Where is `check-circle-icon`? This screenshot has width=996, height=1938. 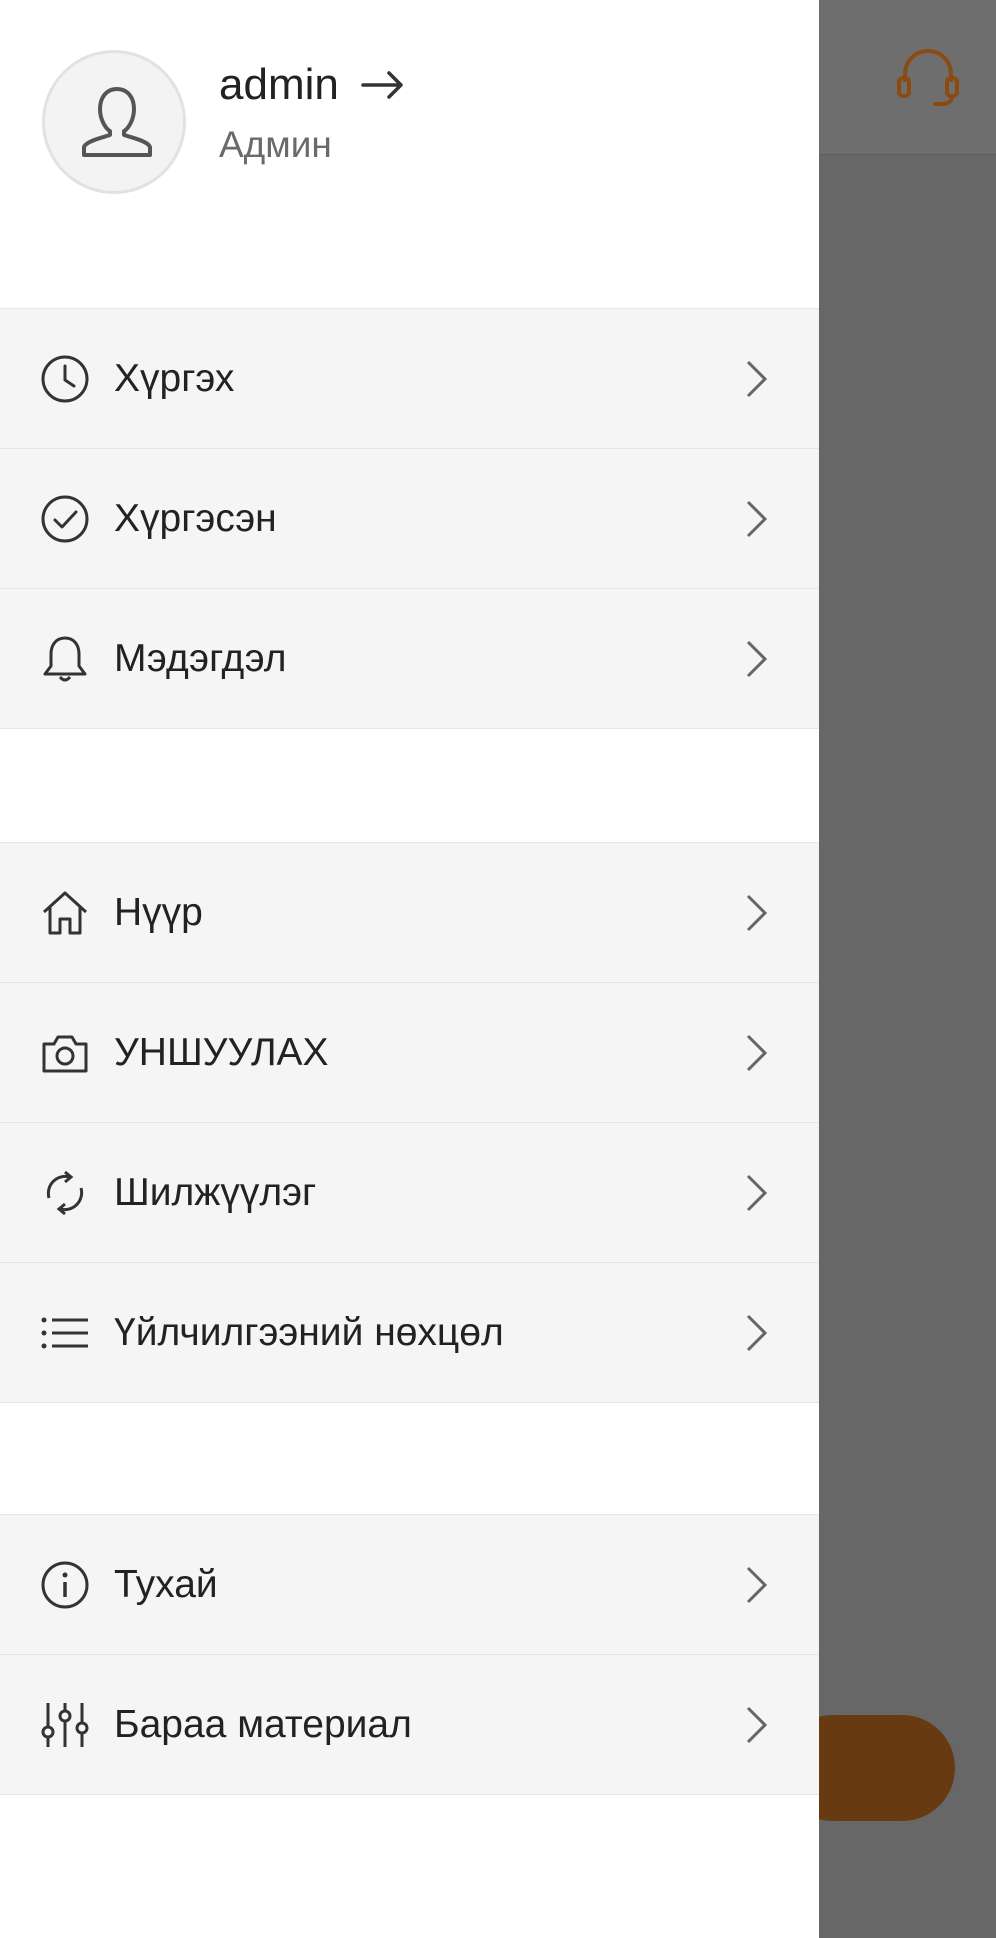
check-circle-icon is located at coordinates (65, 518).